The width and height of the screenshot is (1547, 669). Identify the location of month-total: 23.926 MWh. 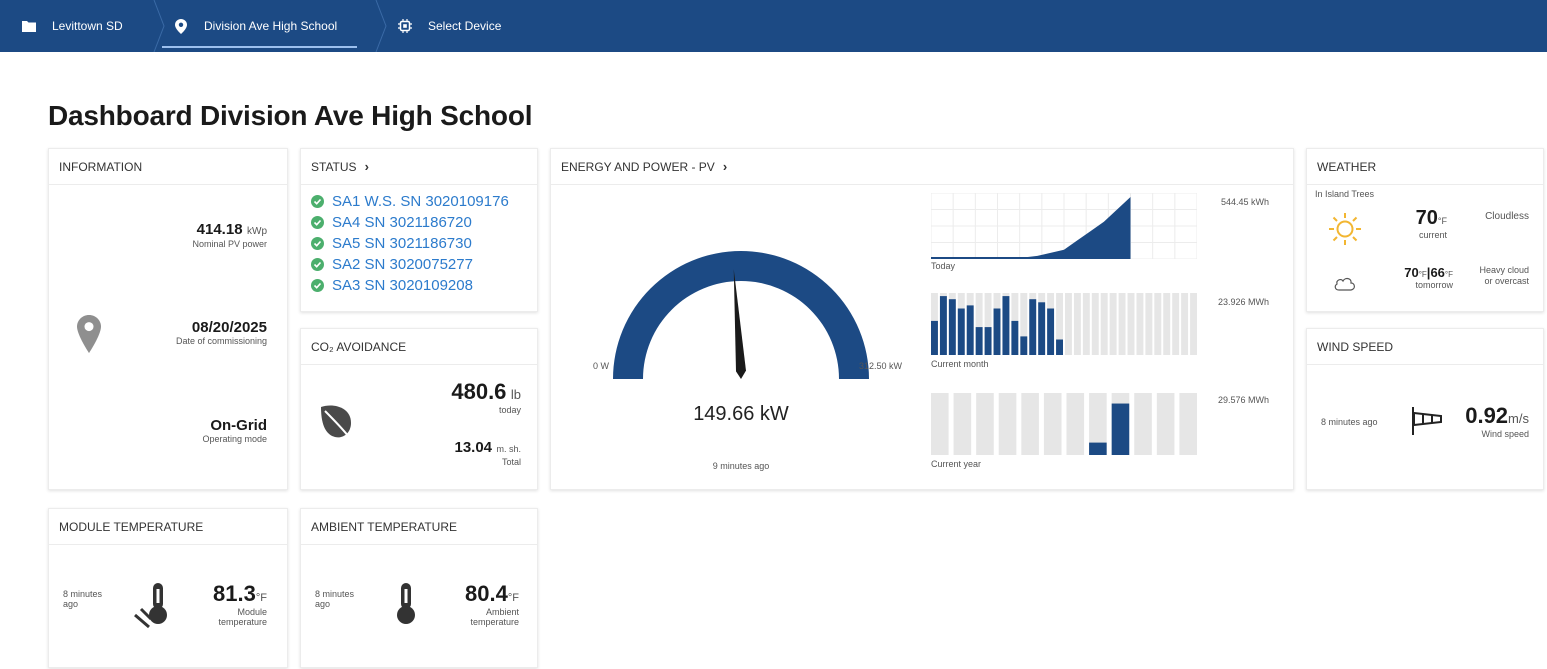
(1243, 302).